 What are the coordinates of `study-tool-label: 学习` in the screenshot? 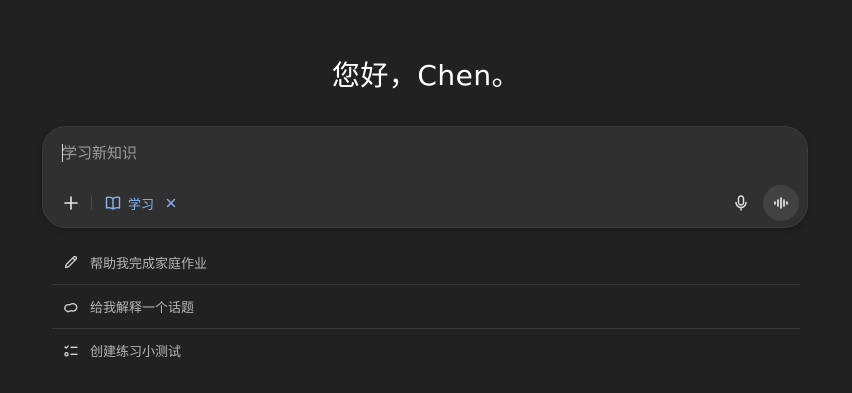 It's located at (141, 205).